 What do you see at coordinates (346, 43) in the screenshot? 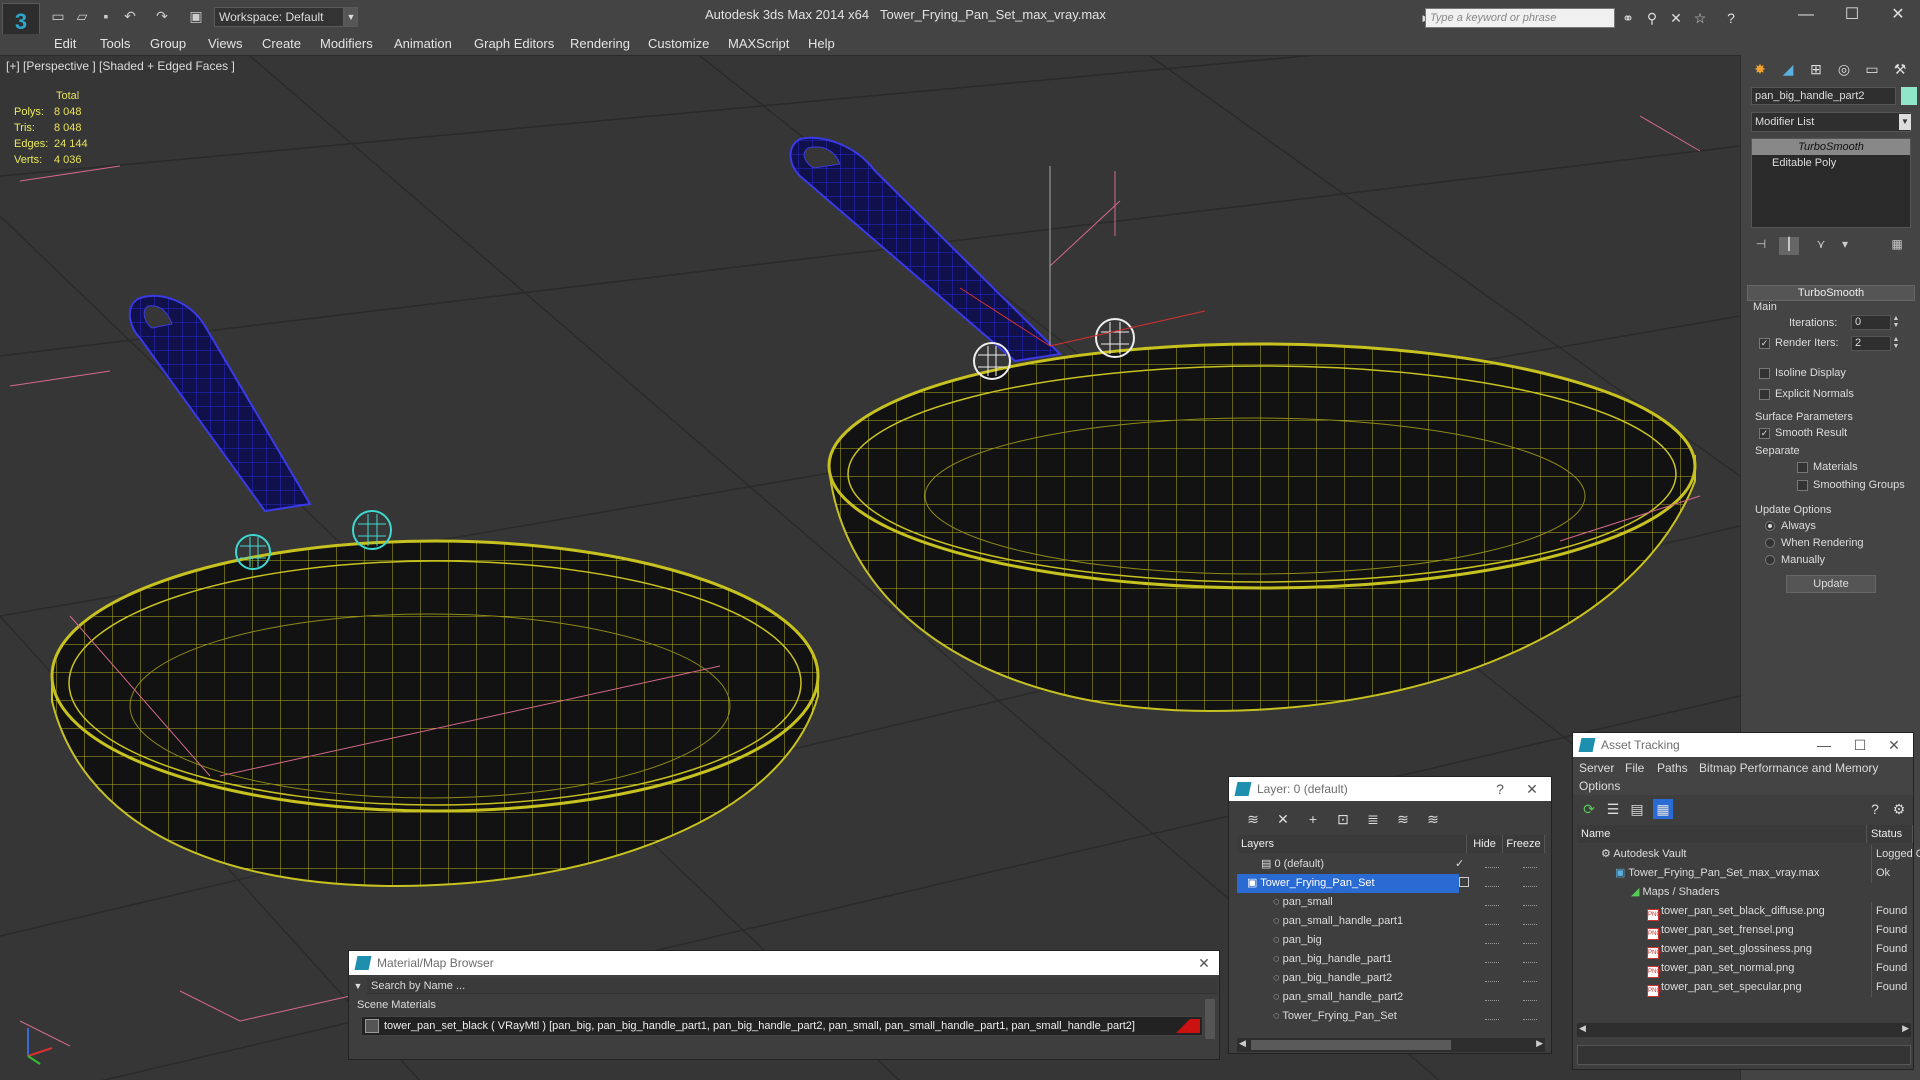
I see `menu-modifiers: Modifiers` at bounding box center [346, 43].